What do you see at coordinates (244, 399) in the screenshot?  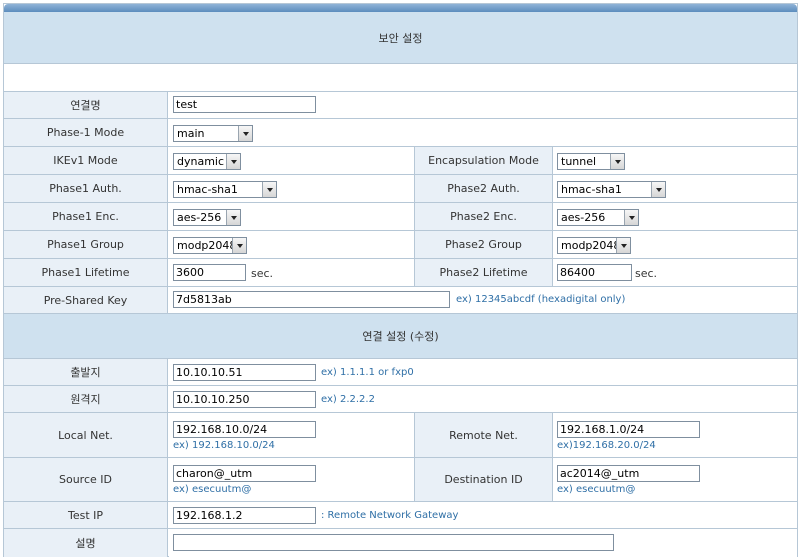 I see `destination-input: 10.10.10.250` at bounding box center [244, 399].